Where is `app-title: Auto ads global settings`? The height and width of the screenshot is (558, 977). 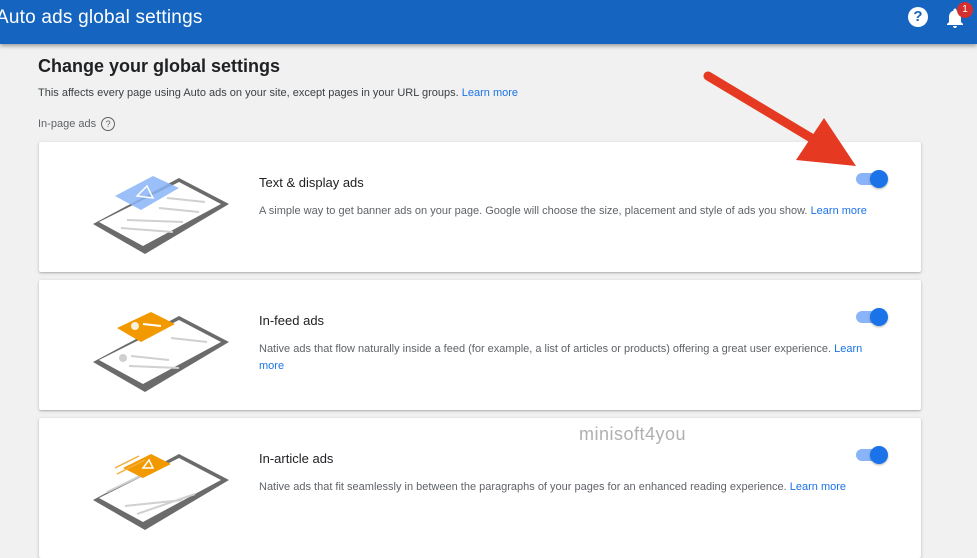
app-title: Auto ads global settings is located at coordinates (101, 17).